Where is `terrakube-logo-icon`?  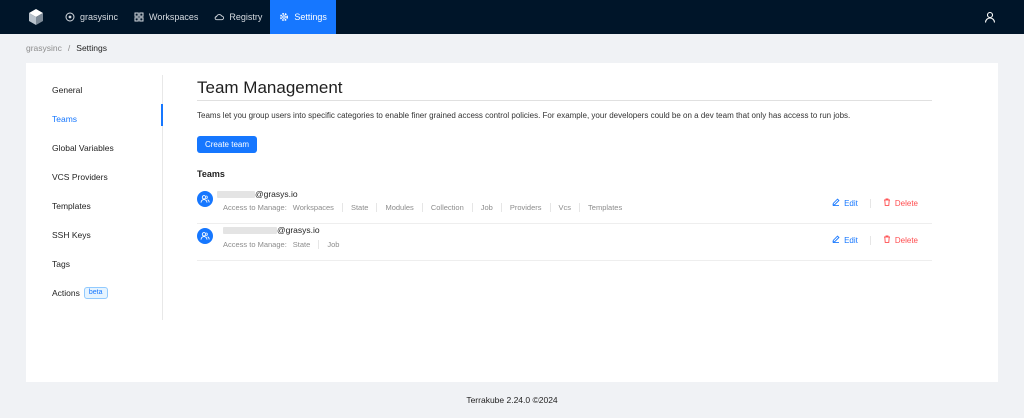
terrakube-logo-icon is located at coordinates (36, 17).